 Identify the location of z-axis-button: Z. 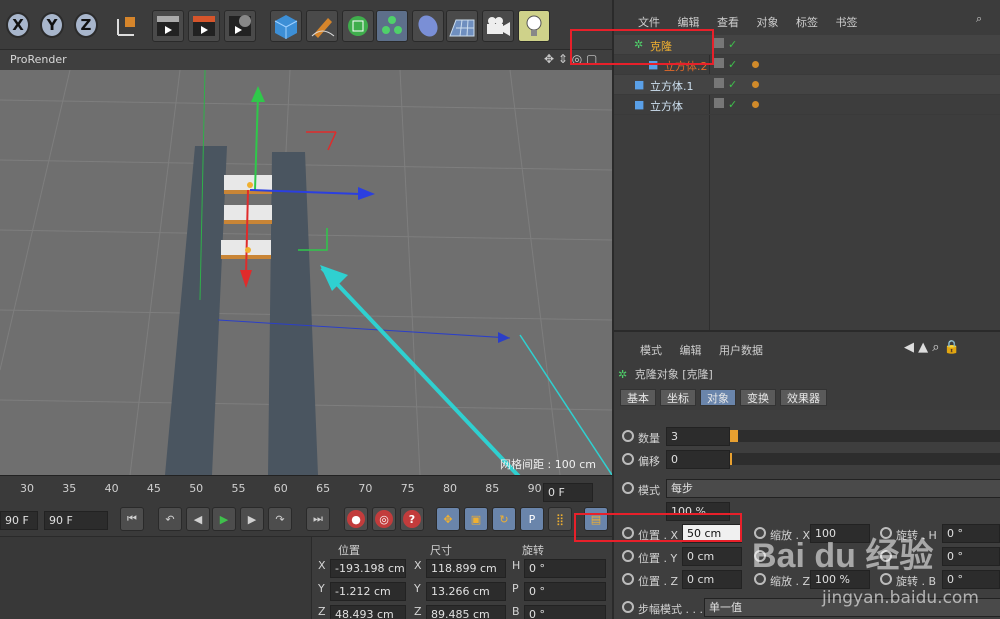
(86, 25).